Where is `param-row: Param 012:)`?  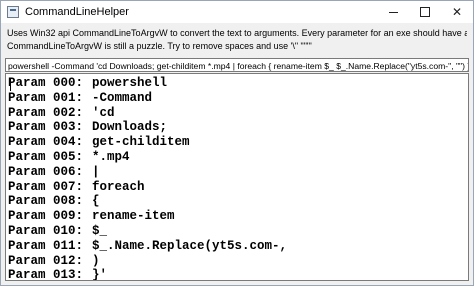
param-row: Param 012:) is located at coordinates (238, 261).